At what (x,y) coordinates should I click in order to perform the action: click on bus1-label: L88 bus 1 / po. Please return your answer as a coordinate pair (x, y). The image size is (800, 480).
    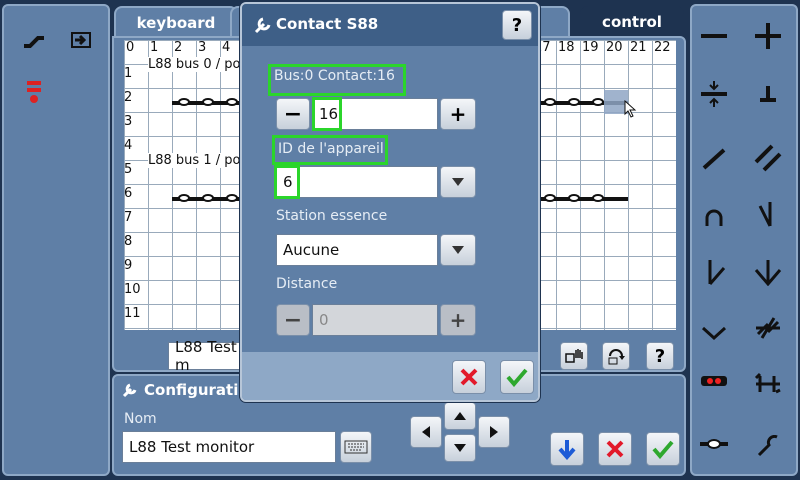
    Looking at the image, I should click on (195, 160).